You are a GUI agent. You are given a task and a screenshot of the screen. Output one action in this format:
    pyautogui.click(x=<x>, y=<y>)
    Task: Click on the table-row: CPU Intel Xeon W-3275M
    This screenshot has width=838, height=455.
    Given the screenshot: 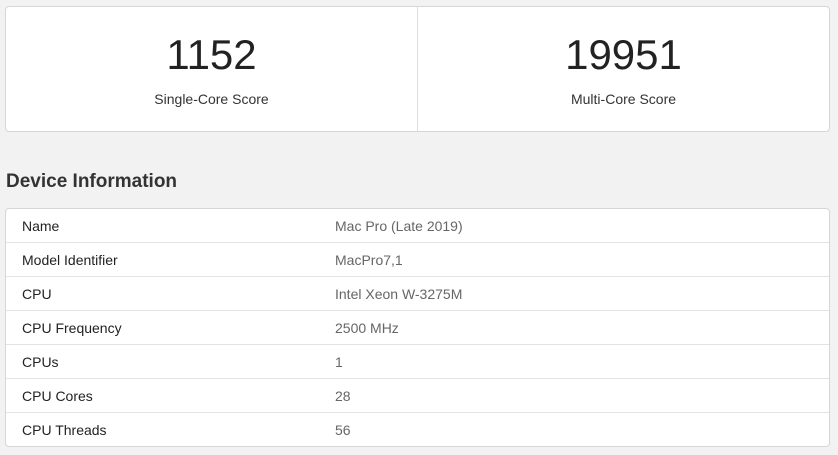 What is the action you would take?
    pyautogui.click(x=417, y=293)
    